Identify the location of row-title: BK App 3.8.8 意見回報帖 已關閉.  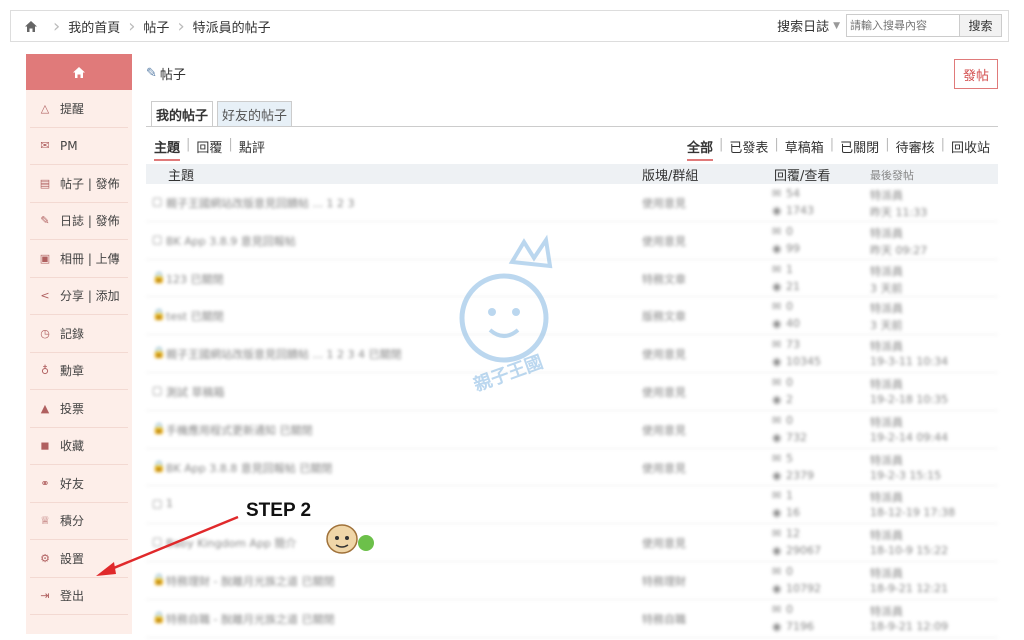
(249, 468).